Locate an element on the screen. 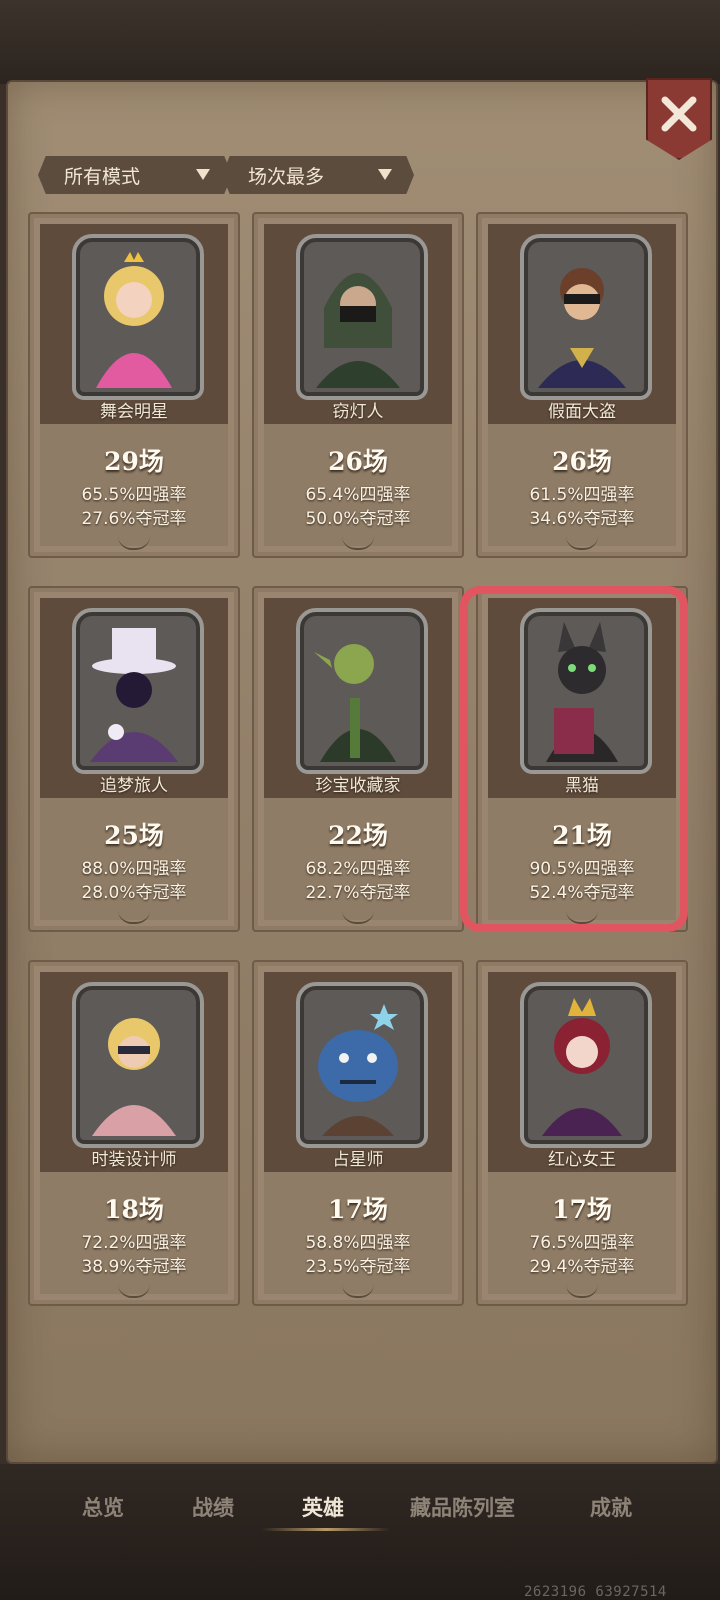 This screenshot has height=1600, width=720. bottom-nav is located at coordinates (360, 1532).